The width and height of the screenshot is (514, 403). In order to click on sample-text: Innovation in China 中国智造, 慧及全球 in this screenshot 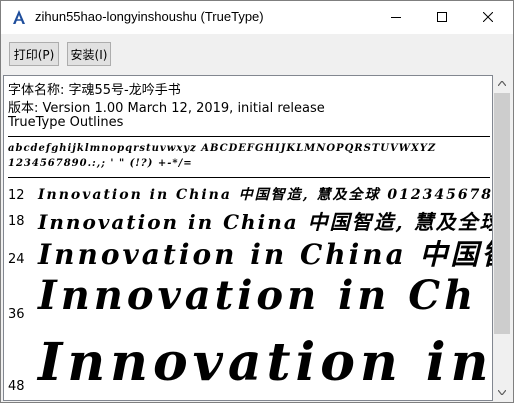, I will do `click(265, 222)`.